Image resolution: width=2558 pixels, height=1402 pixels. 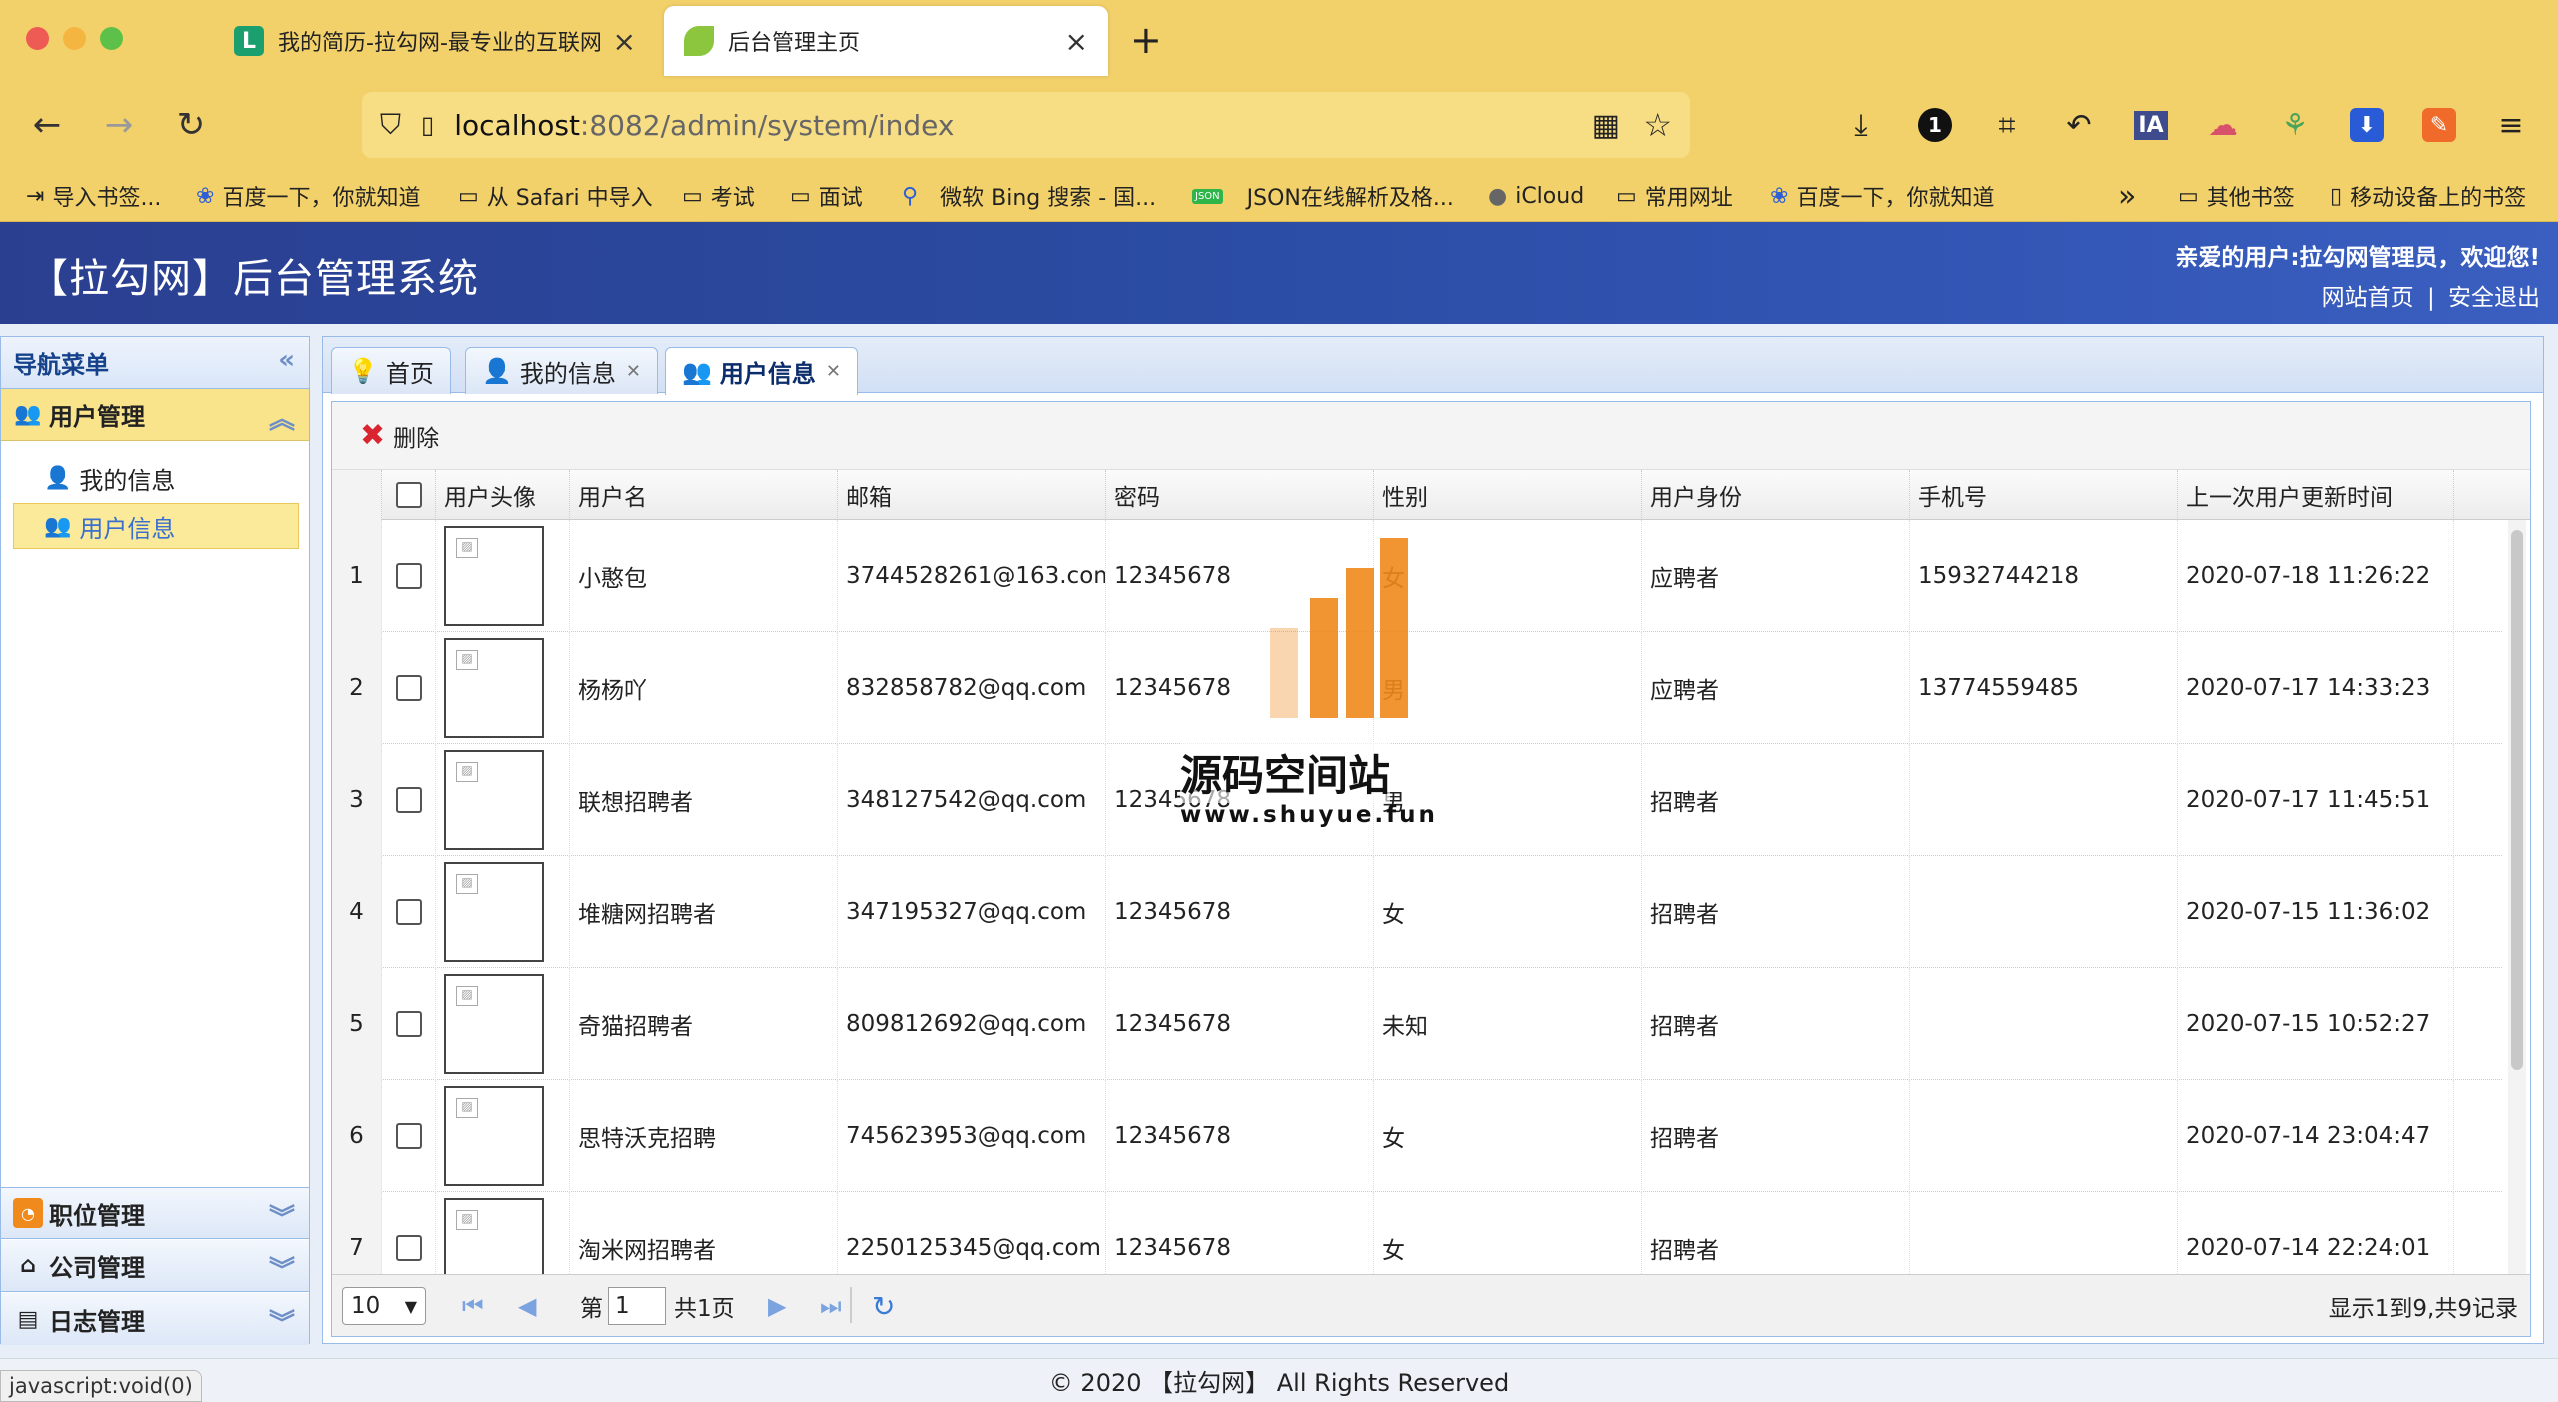 I want to click on header-links: 网站首页 | 安全退出, so click(x=2430, y=298).